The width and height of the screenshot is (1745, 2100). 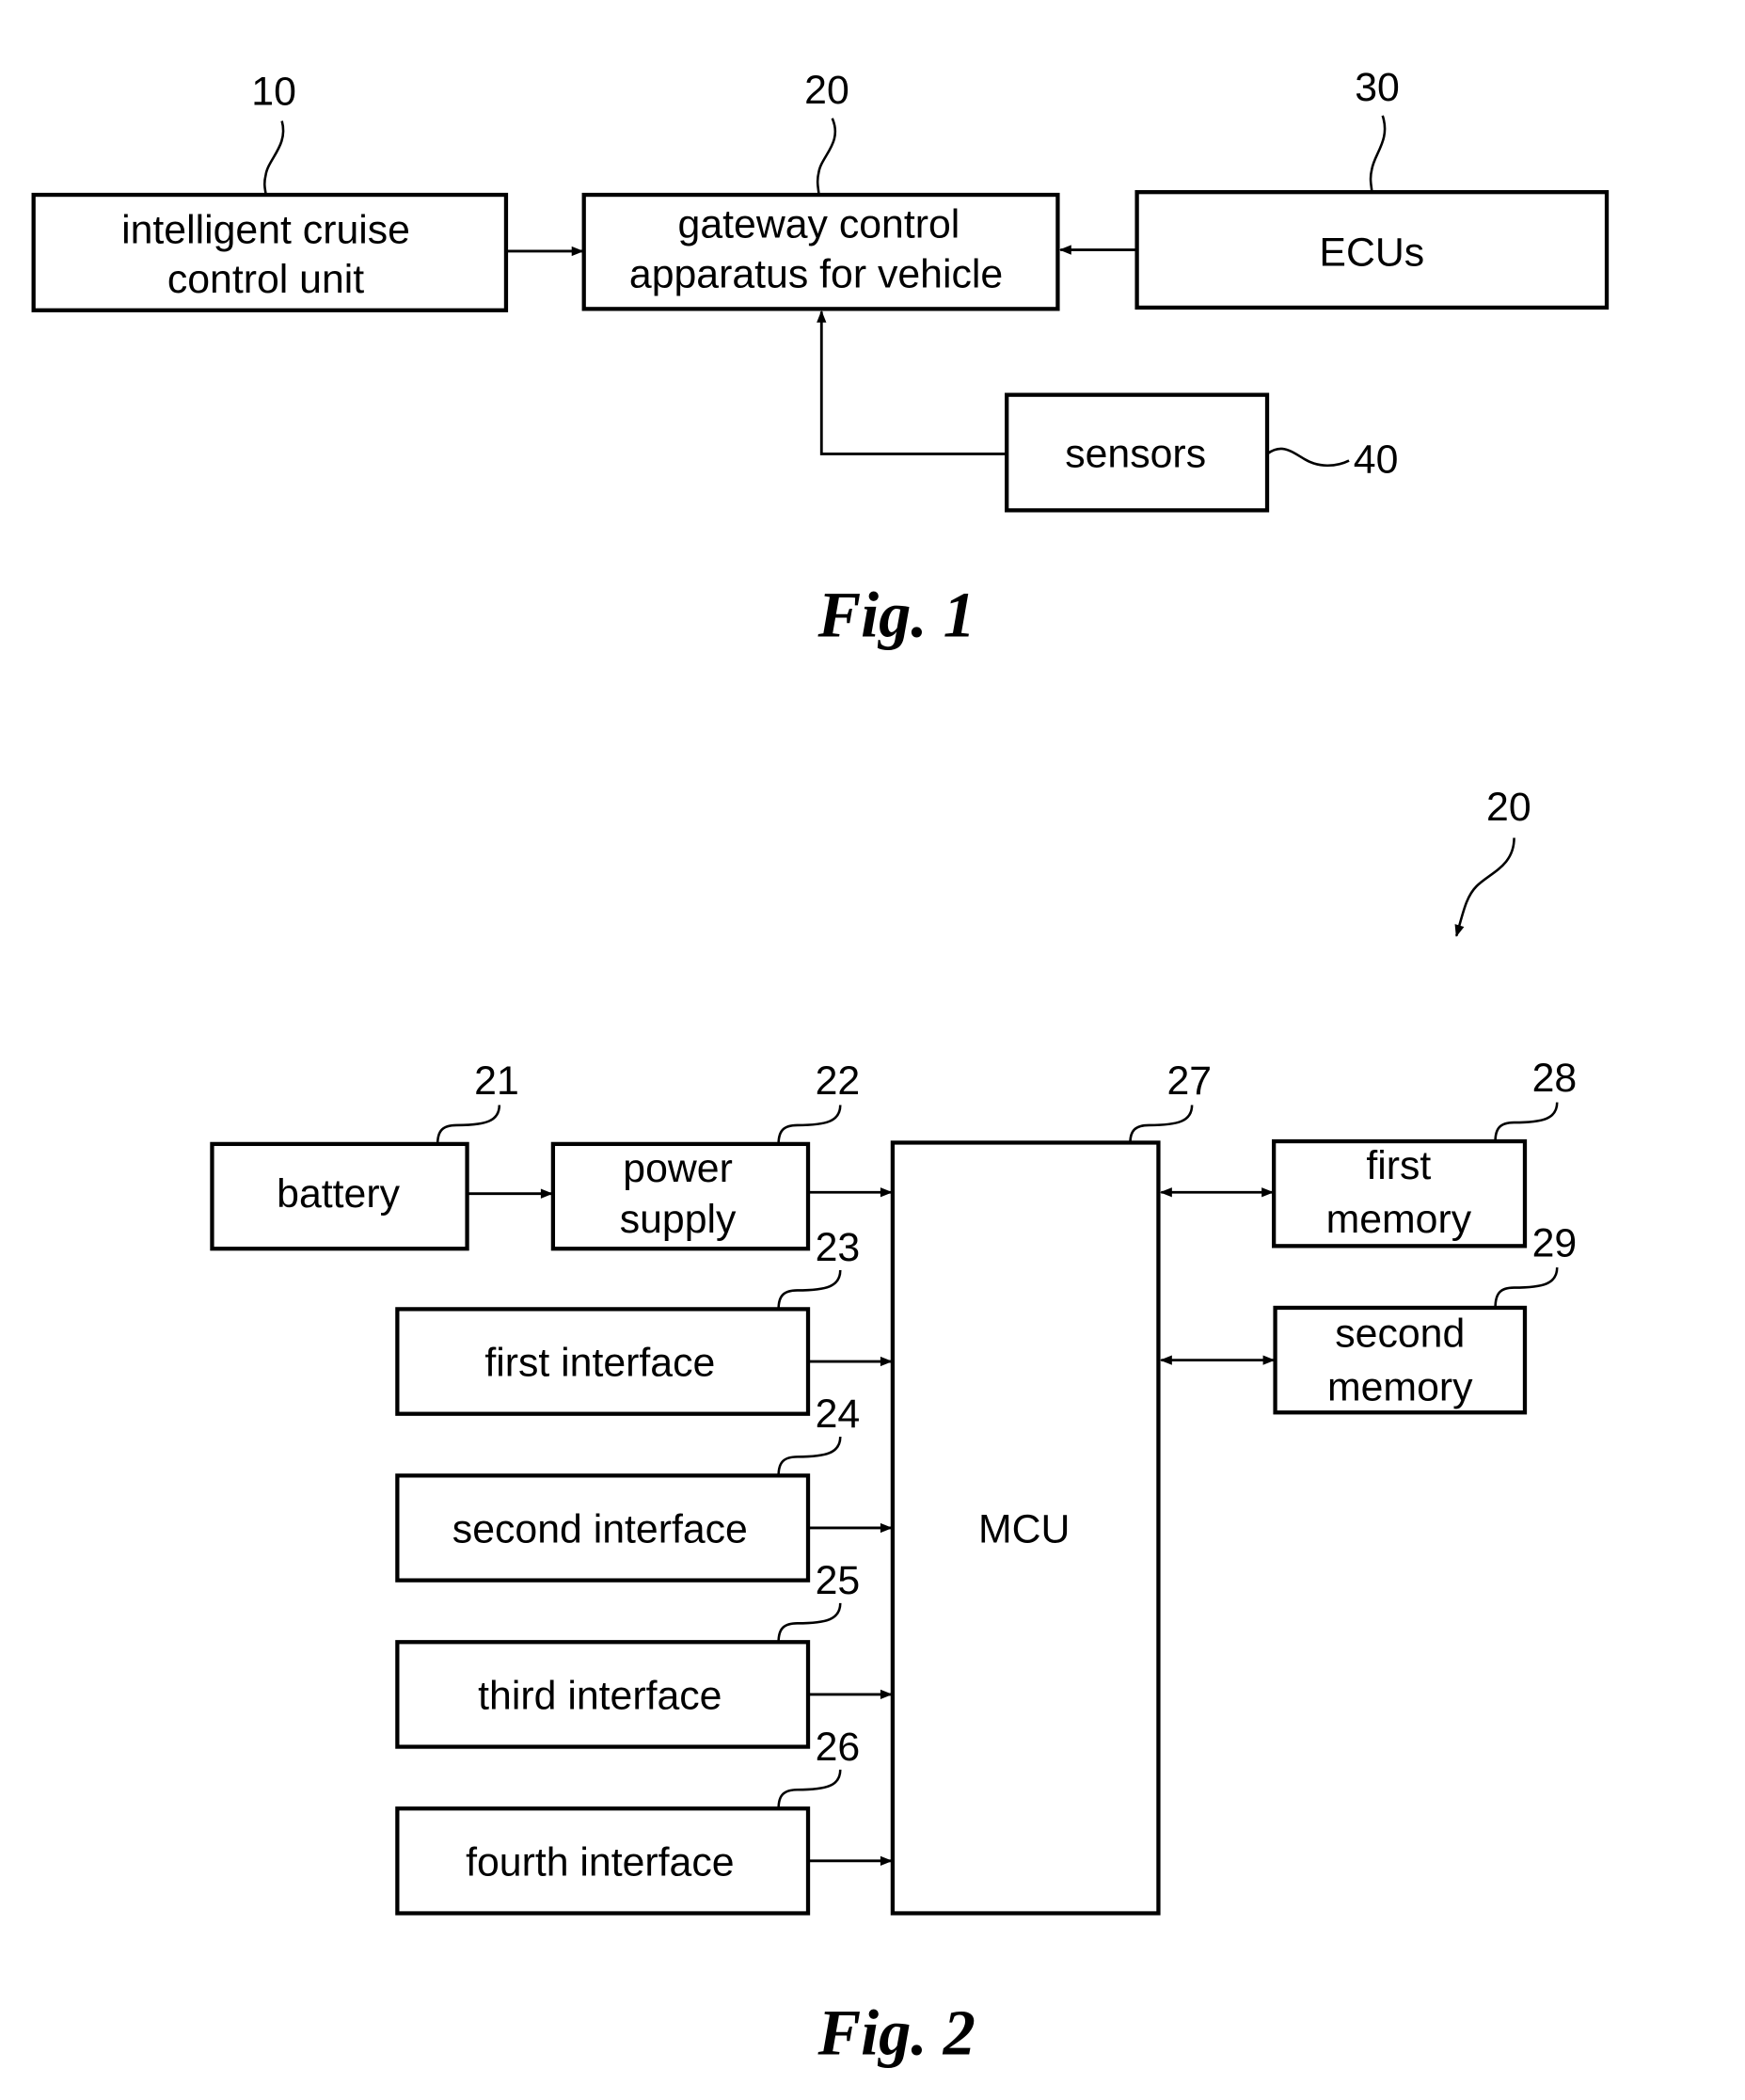 I want to click on block-label: MCU, so click(x=1024, y=1530).